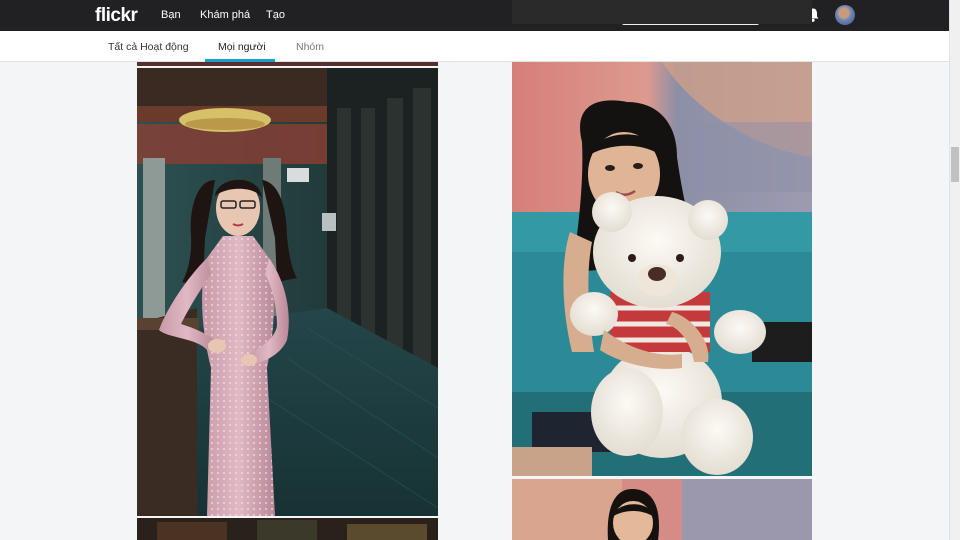  I want to click on photo-partial-bottom-left, so click(287, 529).